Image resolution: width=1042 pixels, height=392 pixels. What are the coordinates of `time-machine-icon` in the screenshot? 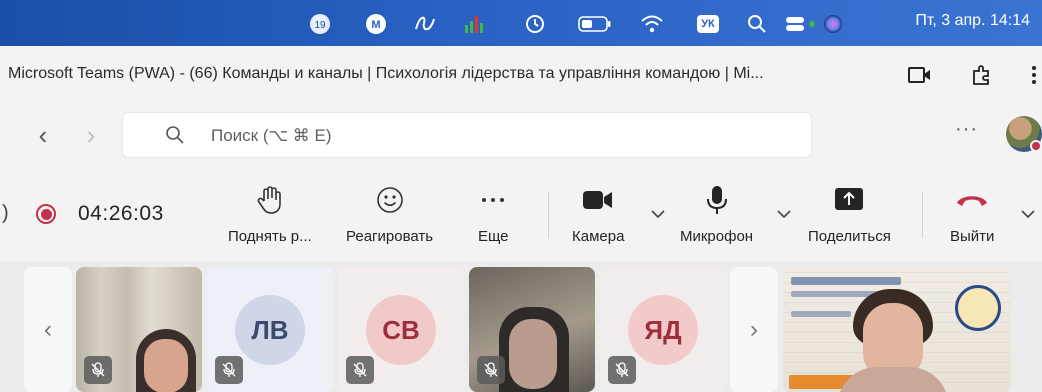 It's located at (535, 24).